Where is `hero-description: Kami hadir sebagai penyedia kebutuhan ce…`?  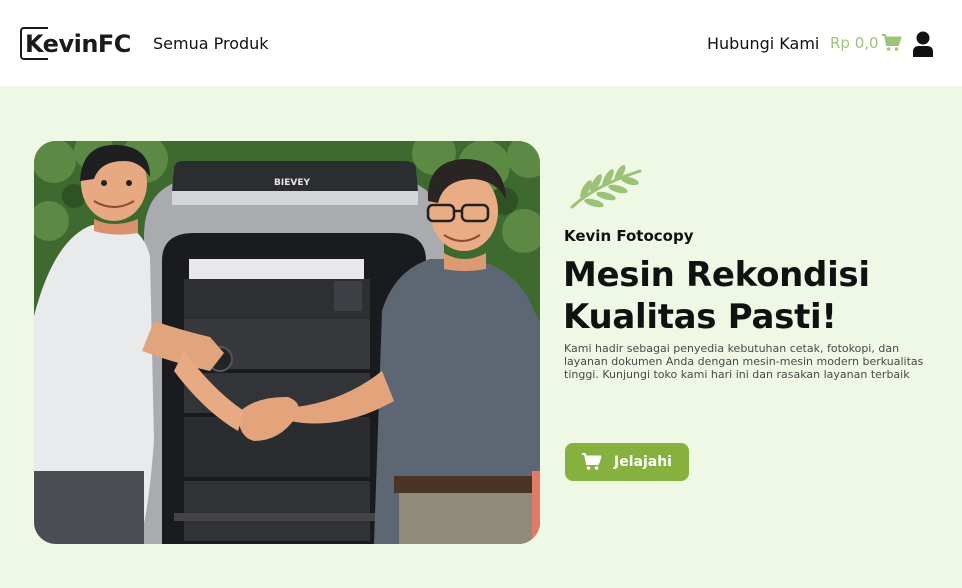 hero-description: Kami hadir sebagai penyedia kebutuhan ce… is located at coordinates (744, 361).